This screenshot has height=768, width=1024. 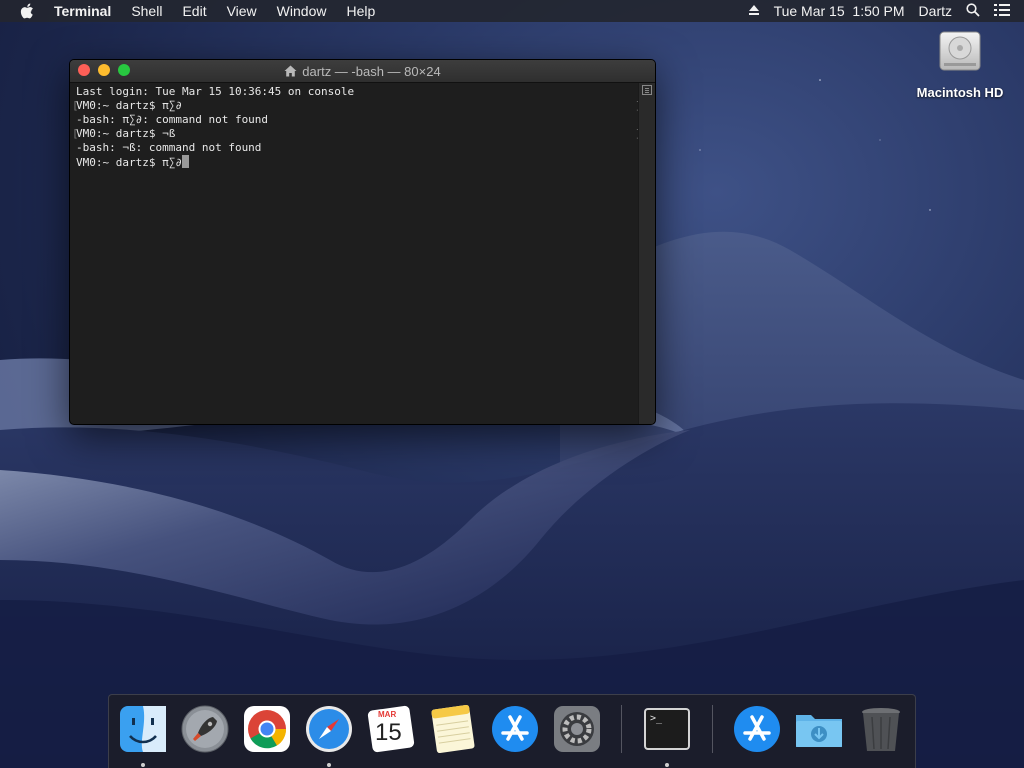 What do you see at coordinates (27, 11) in the screenshot?
I see `apple-menu-icon` at bounding box center [27, 11].